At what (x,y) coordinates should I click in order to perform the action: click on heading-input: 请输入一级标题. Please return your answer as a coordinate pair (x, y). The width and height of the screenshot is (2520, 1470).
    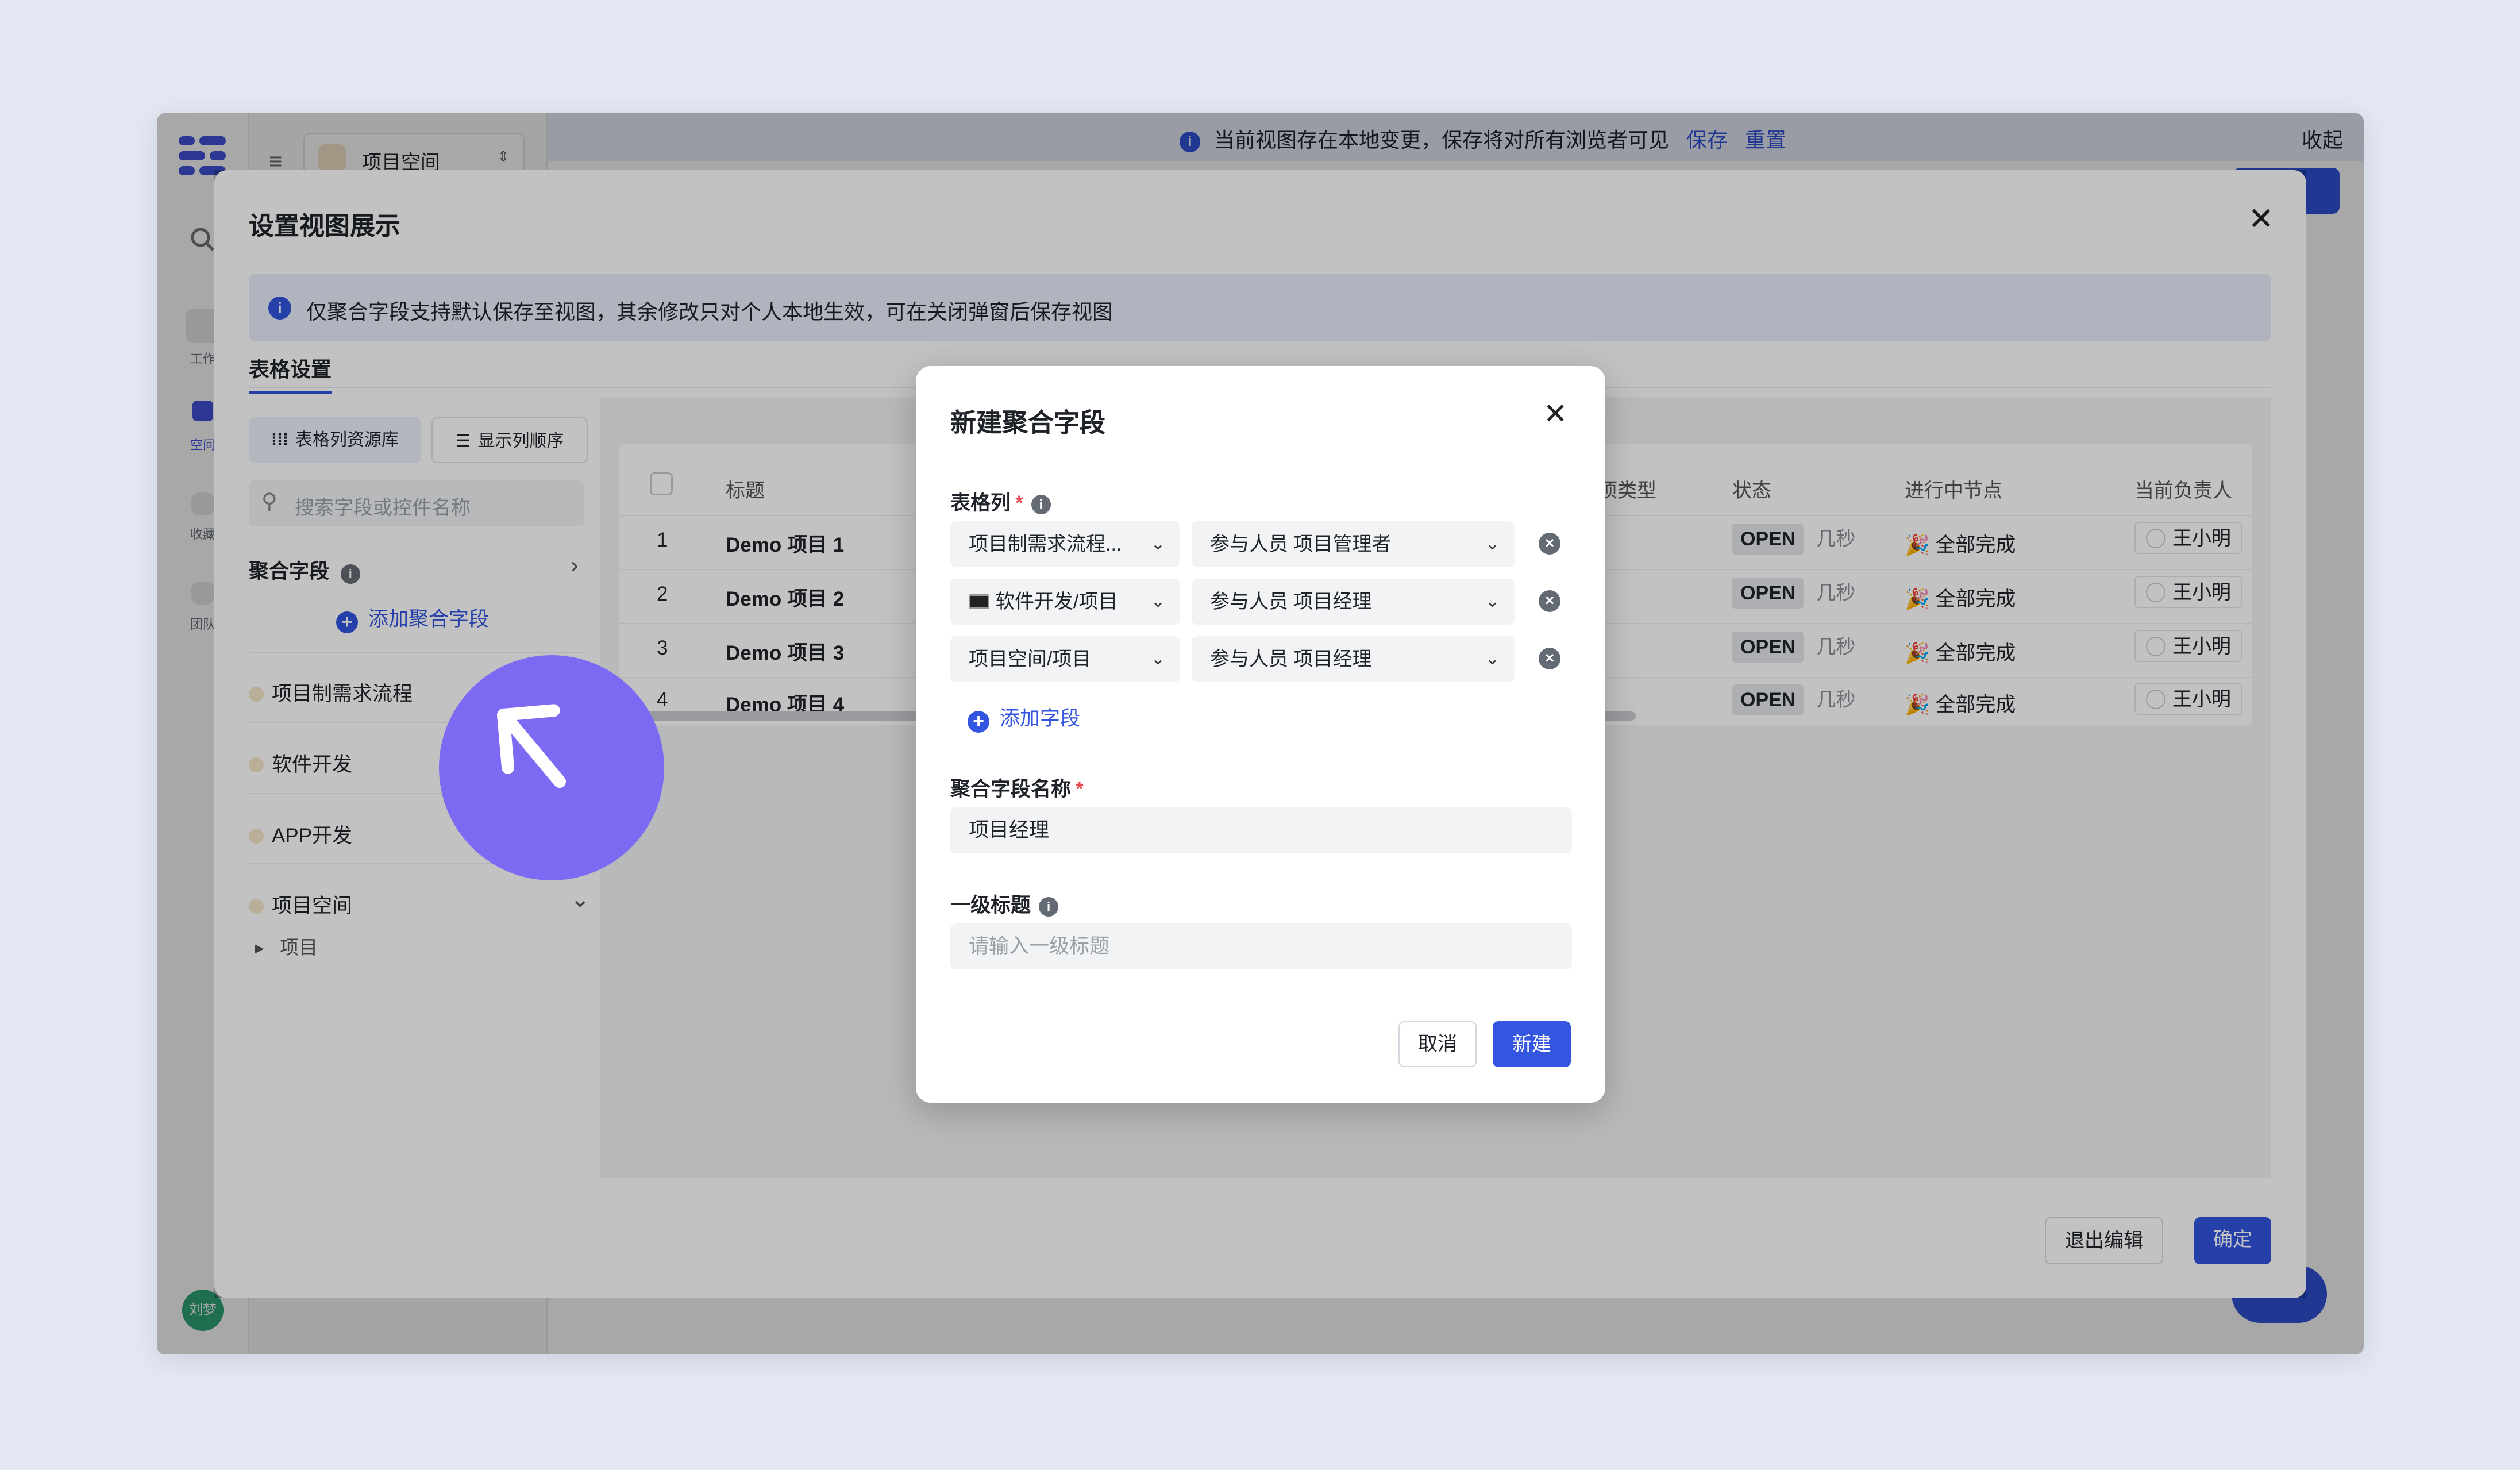
    Looking at the image, I should click on (1261, 946).